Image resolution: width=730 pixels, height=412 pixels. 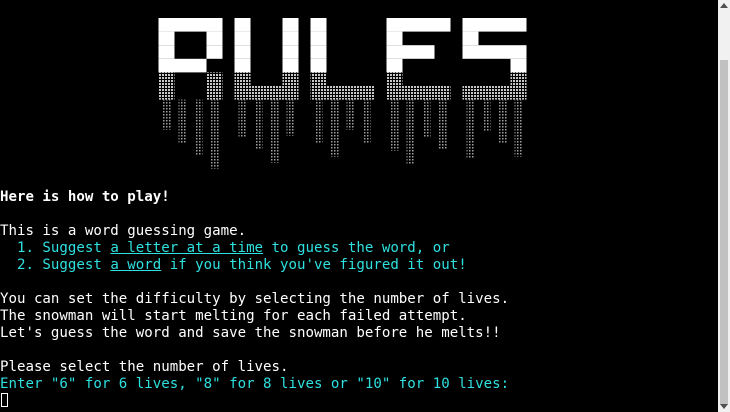 I want to click on intro-text: This is a word guessing game., so click(x=123, y=231).